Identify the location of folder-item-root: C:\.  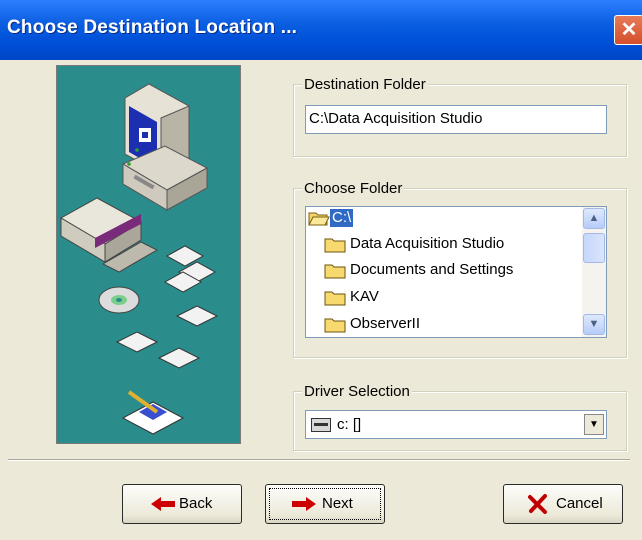
(443, 218).